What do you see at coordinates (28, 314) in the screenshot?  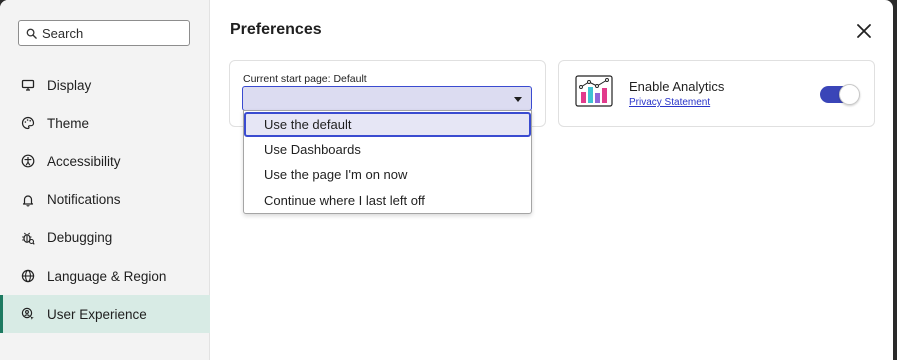 I see `user-experience-icon` at bounding box center [28, 314].